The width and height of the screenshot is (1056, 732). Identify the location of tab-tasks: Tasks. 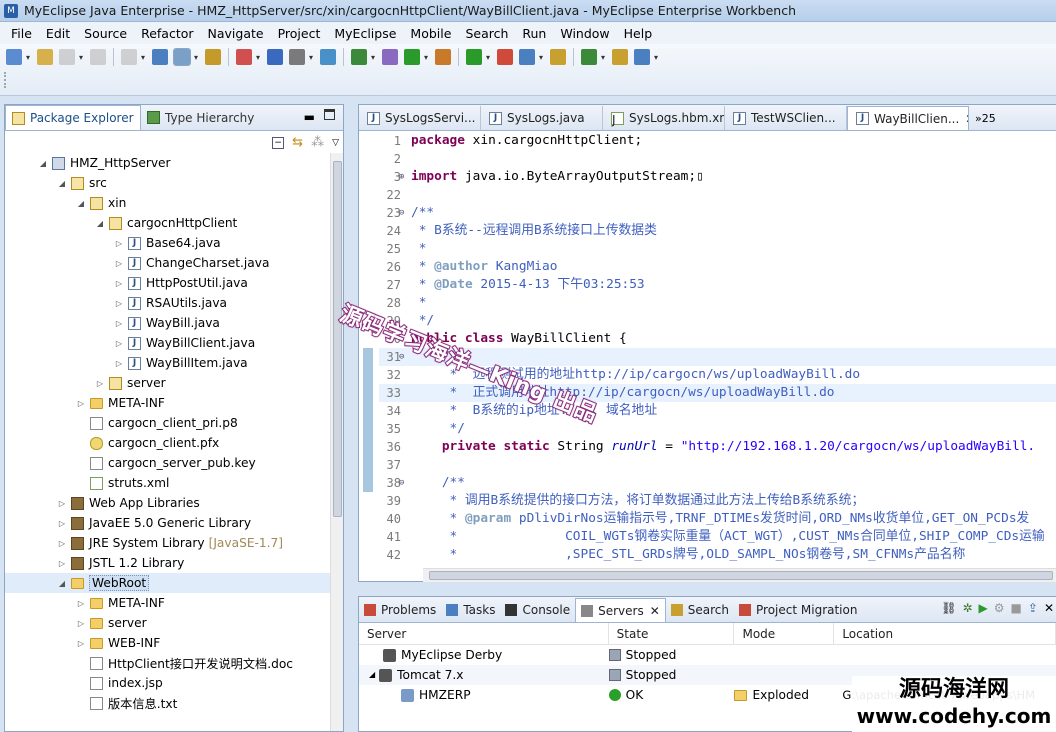
(470, 610).